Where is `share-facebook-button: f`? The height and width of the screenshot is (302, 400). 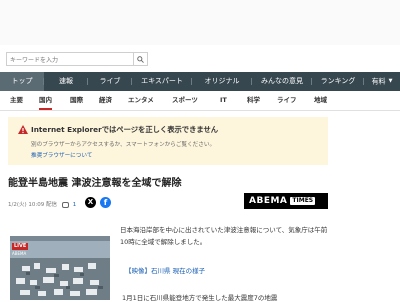
share-facebook-button: f is located at coordinates (105, 202).